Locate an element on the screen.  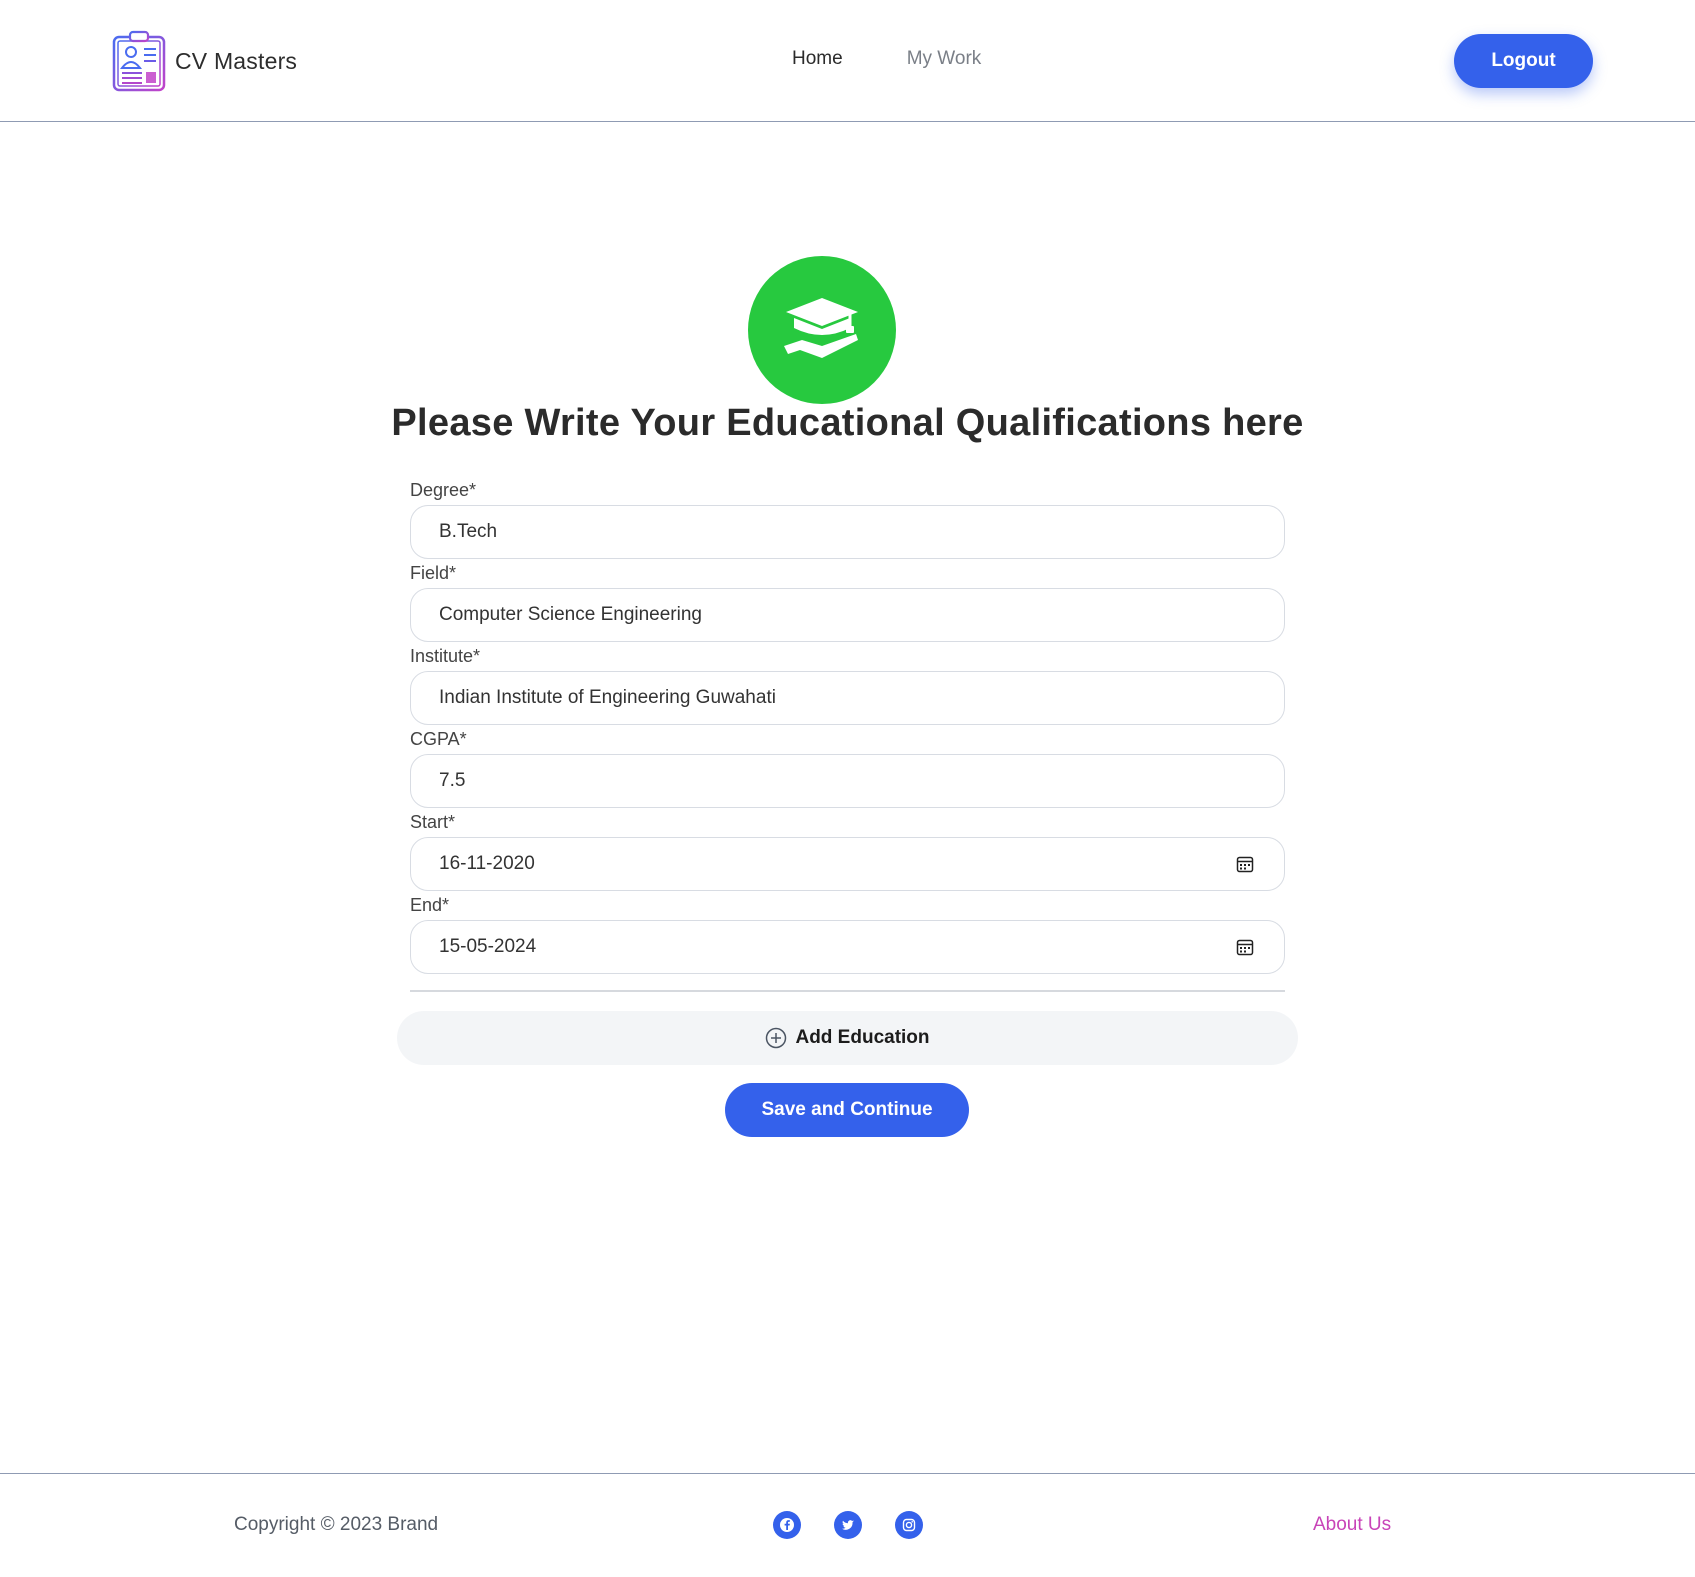
copyright-text: Copyright © 2023 Brand is located at coordinates (336, 1524).